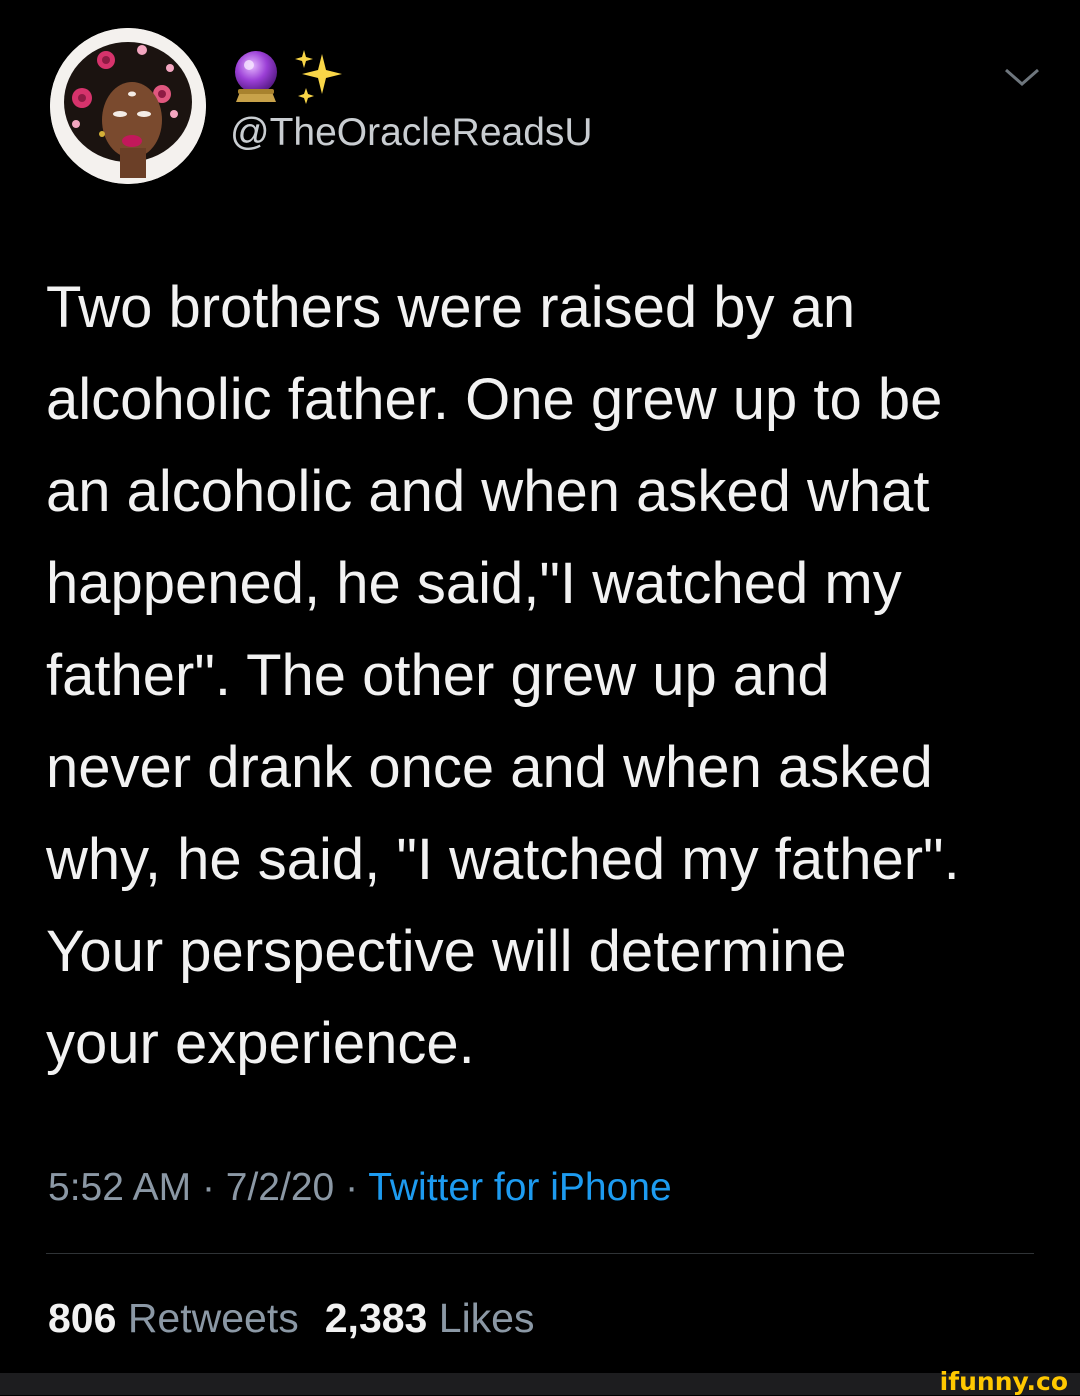  I want to click on avatar, so click(128, 106).